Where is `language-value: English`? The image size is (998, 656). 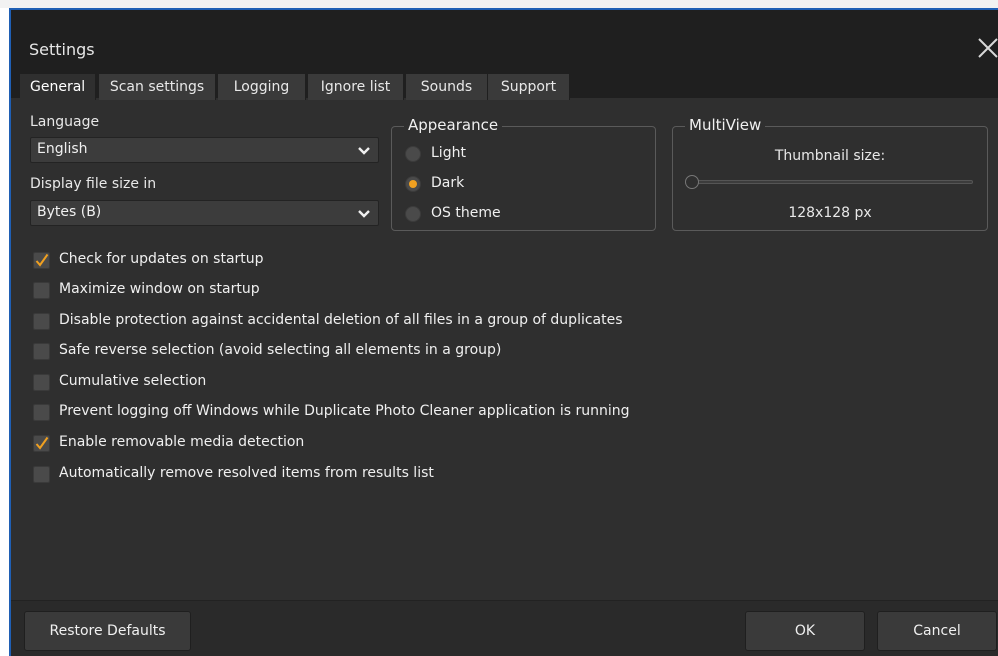 language-value: English is located at coordinates (62, 149).